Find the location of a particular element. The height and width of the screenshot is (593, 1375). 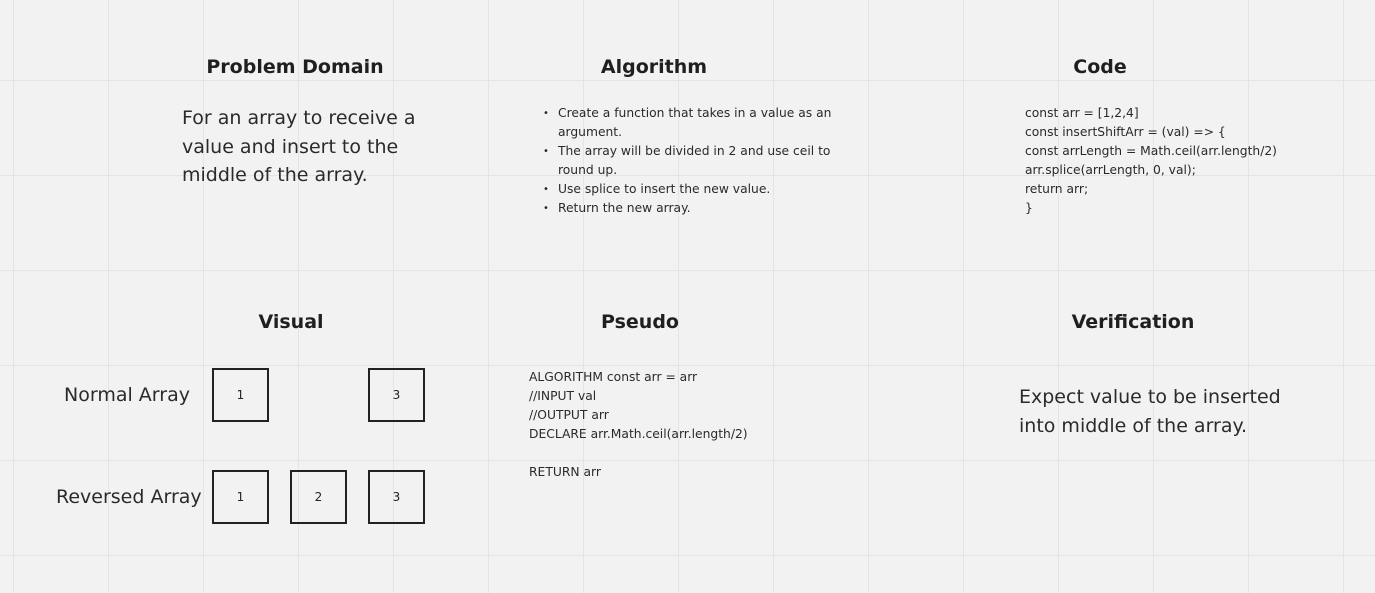

visual-heading: Visual is located at coordinates (291, 322).